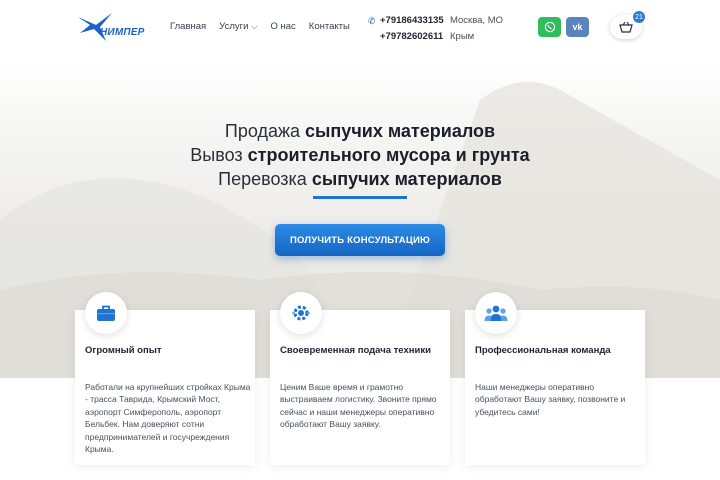 This screenshot has width=720, height=480. I want to click on whatsapp-icon, so click(549, 27).